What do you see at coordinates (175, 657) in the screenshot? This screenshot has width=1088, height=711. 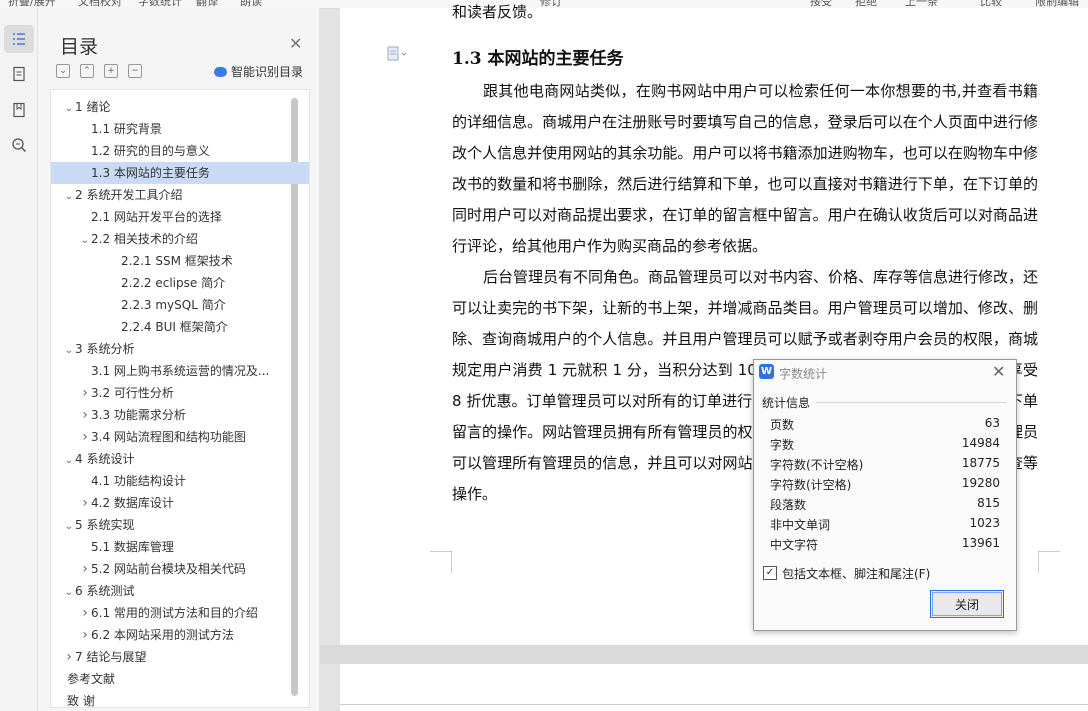 I see `toc-item: › 7 结论与展望` at bounding box center [175, 657].